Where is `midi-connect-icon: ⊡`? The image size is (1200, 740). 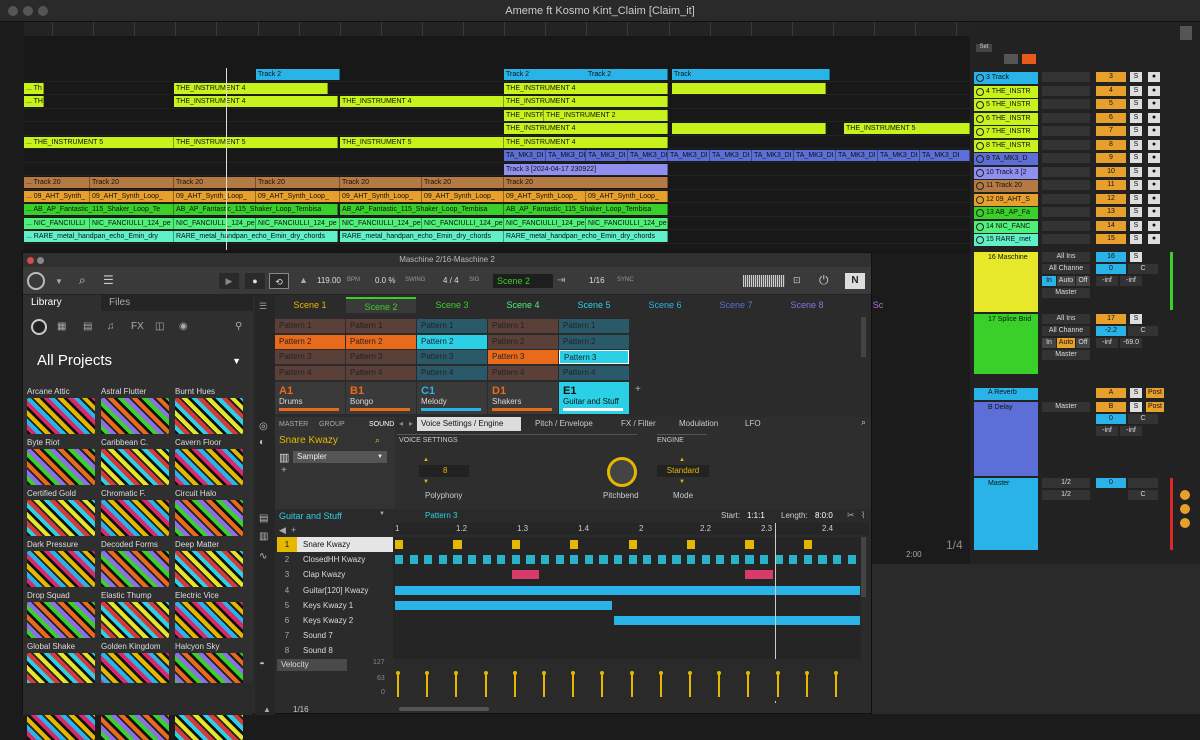 midi-connect-icon: ⊡ is located at coordinates (797, 280).